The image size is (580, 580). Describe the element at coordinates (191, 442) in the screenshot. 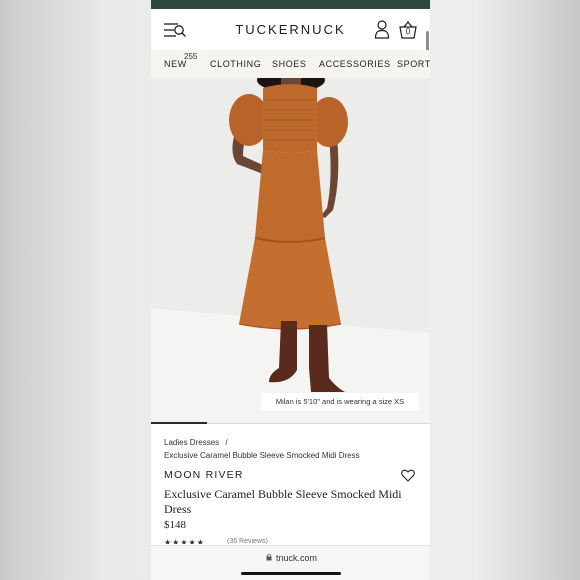

I see `breadcrumb-parent-link: Ladies Dresses` at that location.